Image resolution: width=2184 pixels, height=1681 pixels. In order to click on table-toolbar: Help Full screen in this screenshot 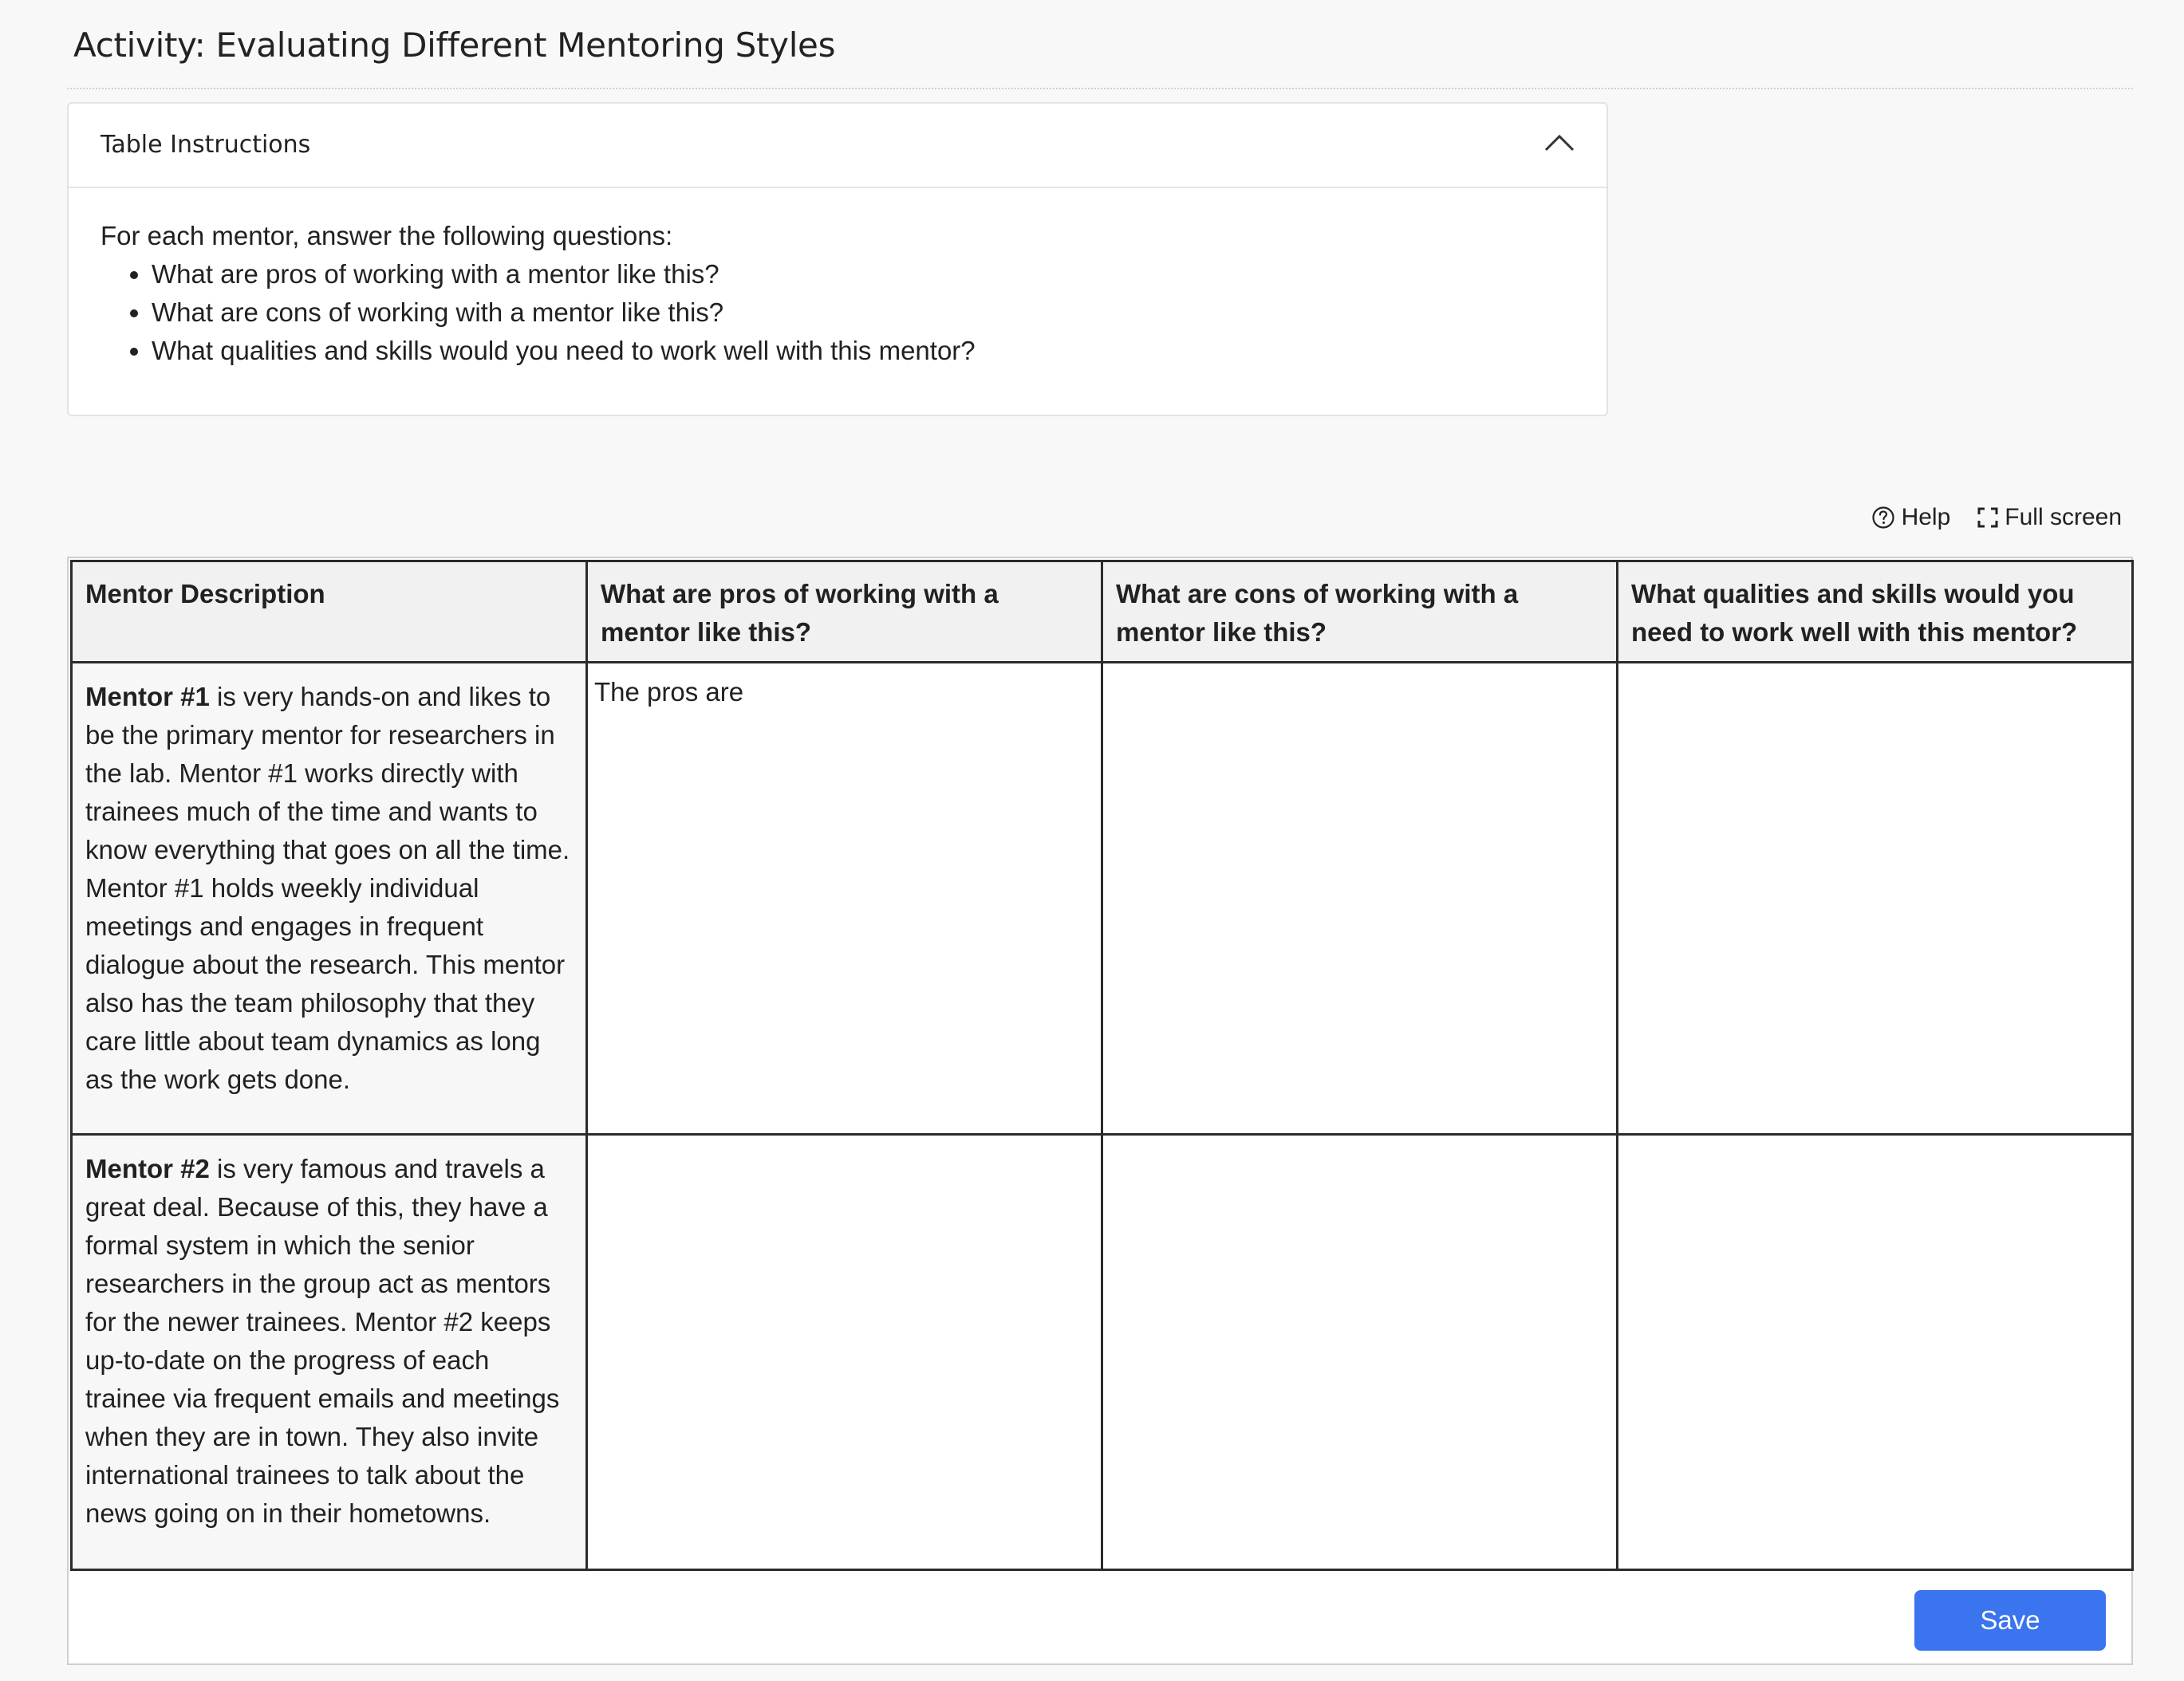, I will do `click(1996, 517)`.